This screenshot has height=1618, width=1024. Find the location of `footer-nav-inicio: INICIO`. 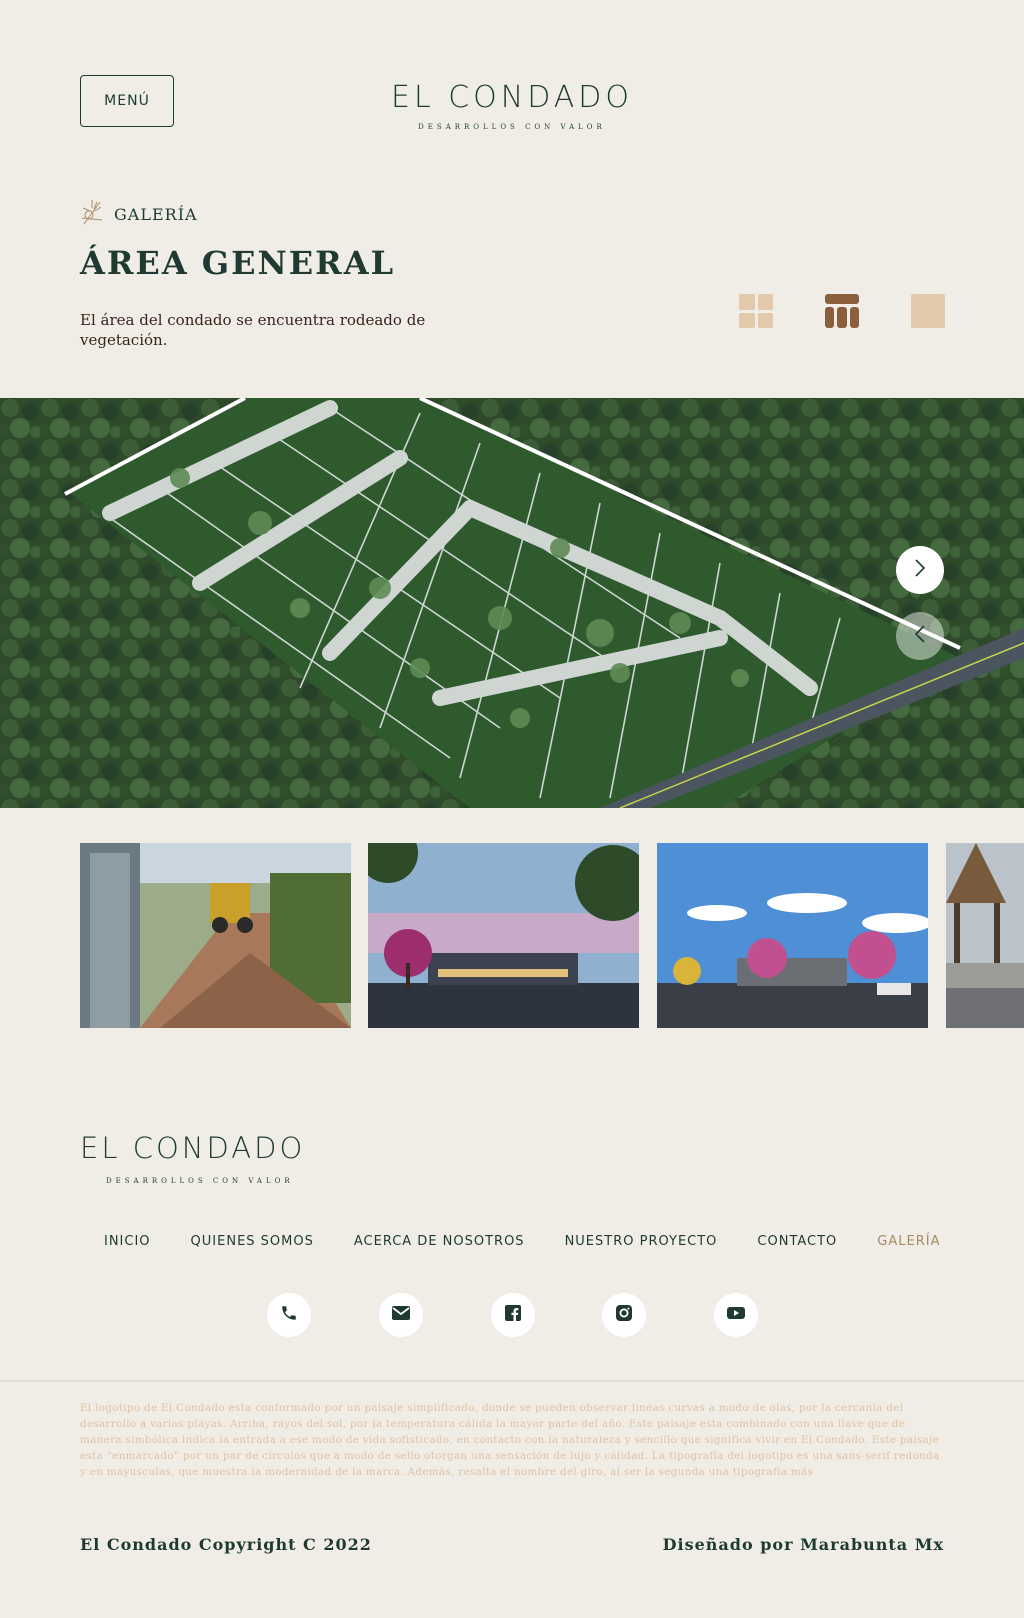

footer-nav-inicio: INICIO is located at coordinates (127, 1241).